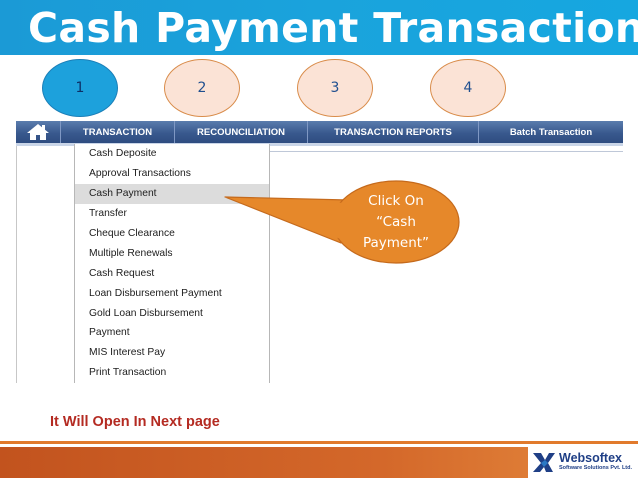 The image size is (638, 478). What do you see at coordinates (396, 243) in the screenshot?
I see `callout-line-3: Payment”` at bounding box center [396, 243].